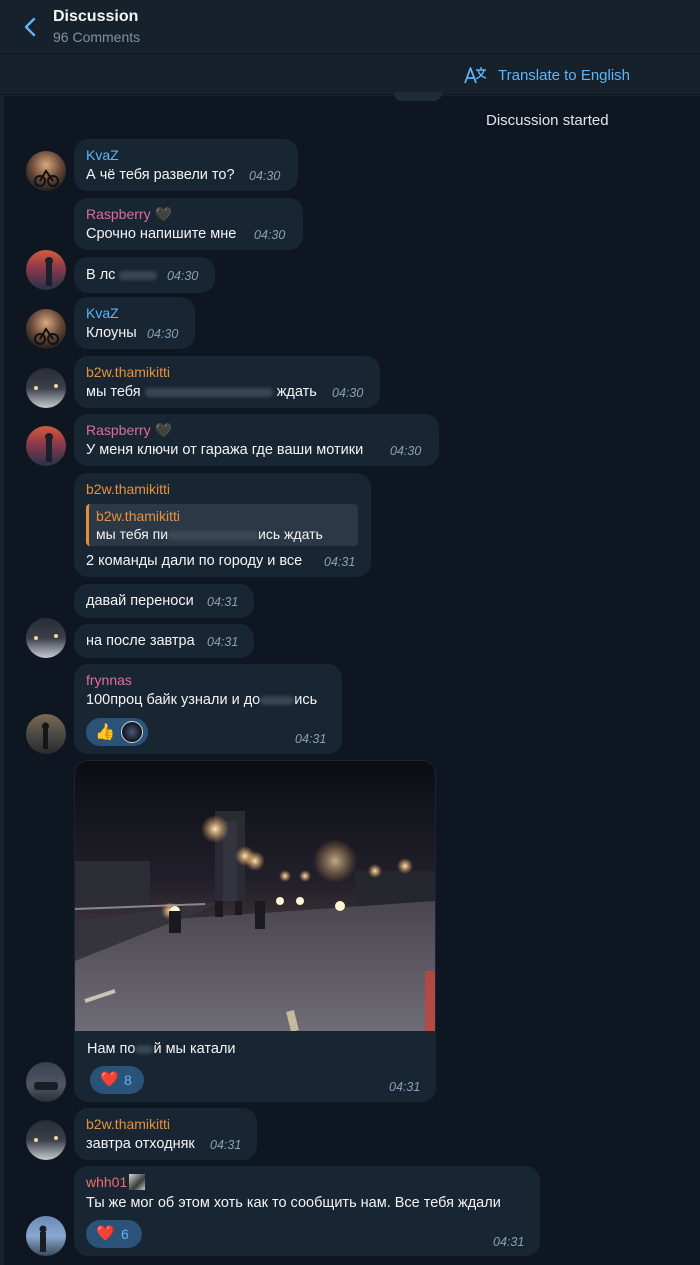 The width and height of the screenshot is (700, 1265). I want to click on top-bar: Discussion 96 Comments, so click(350, 27).